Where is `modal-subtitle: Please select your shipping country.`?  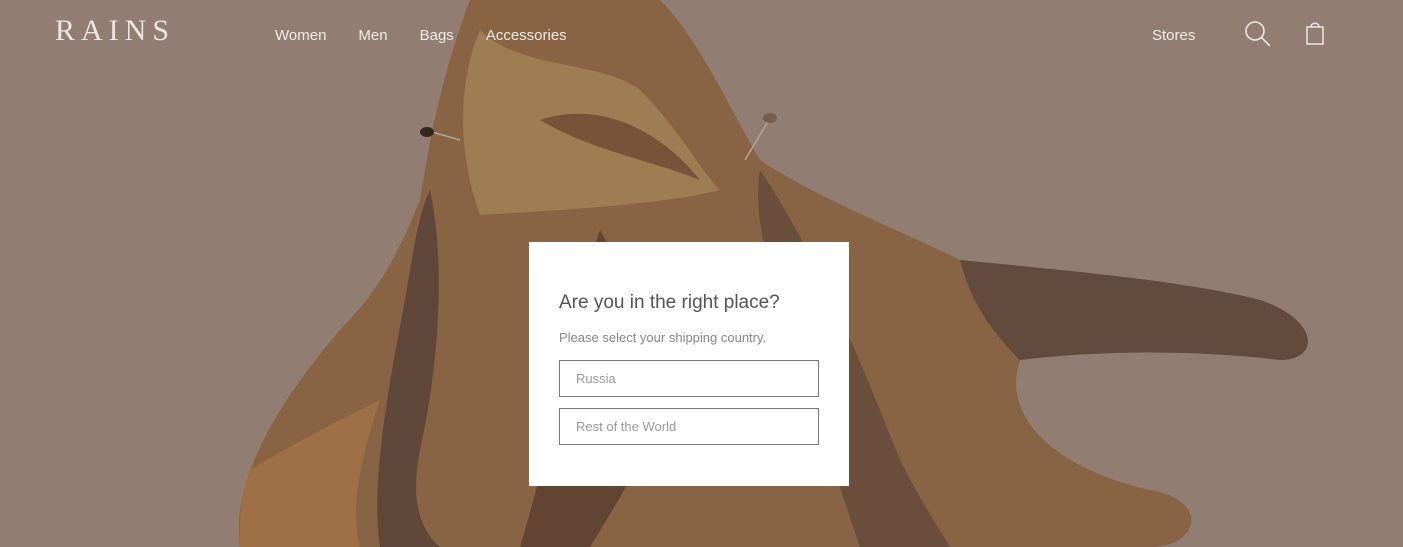
modal-subtitle: Please select your shipping country. is located at coordinates (663, 337).